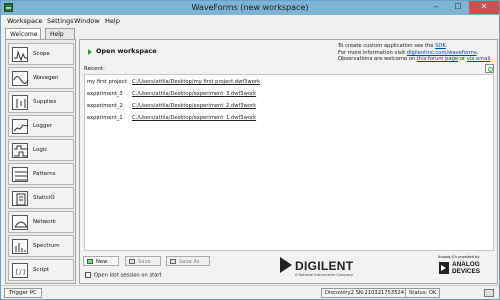 Image resolution: width=500 pixels, height=300 pixels. I want to click on info-line2: For more information visit, so click(372, 52).